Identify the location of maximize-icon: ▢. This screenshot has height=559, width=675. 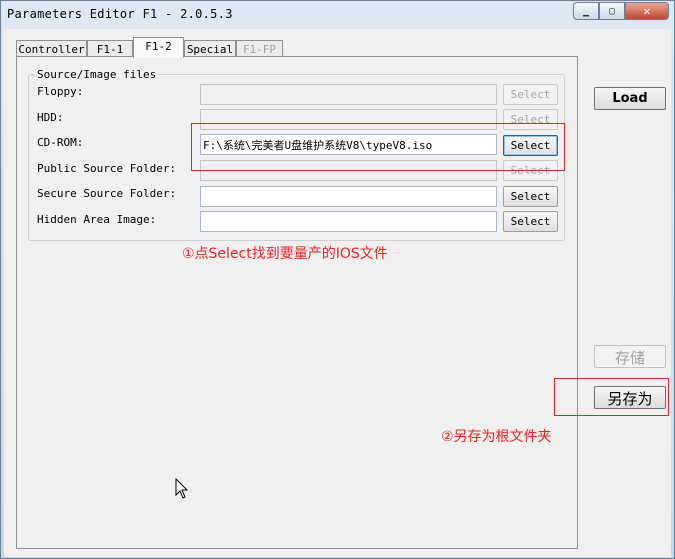
(612, 11).